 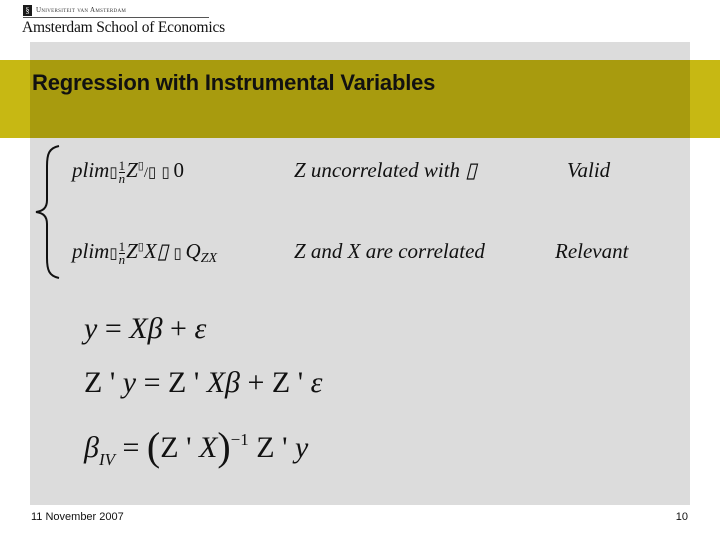 I want to click on page-number: 10, so click(x=681, y=517).